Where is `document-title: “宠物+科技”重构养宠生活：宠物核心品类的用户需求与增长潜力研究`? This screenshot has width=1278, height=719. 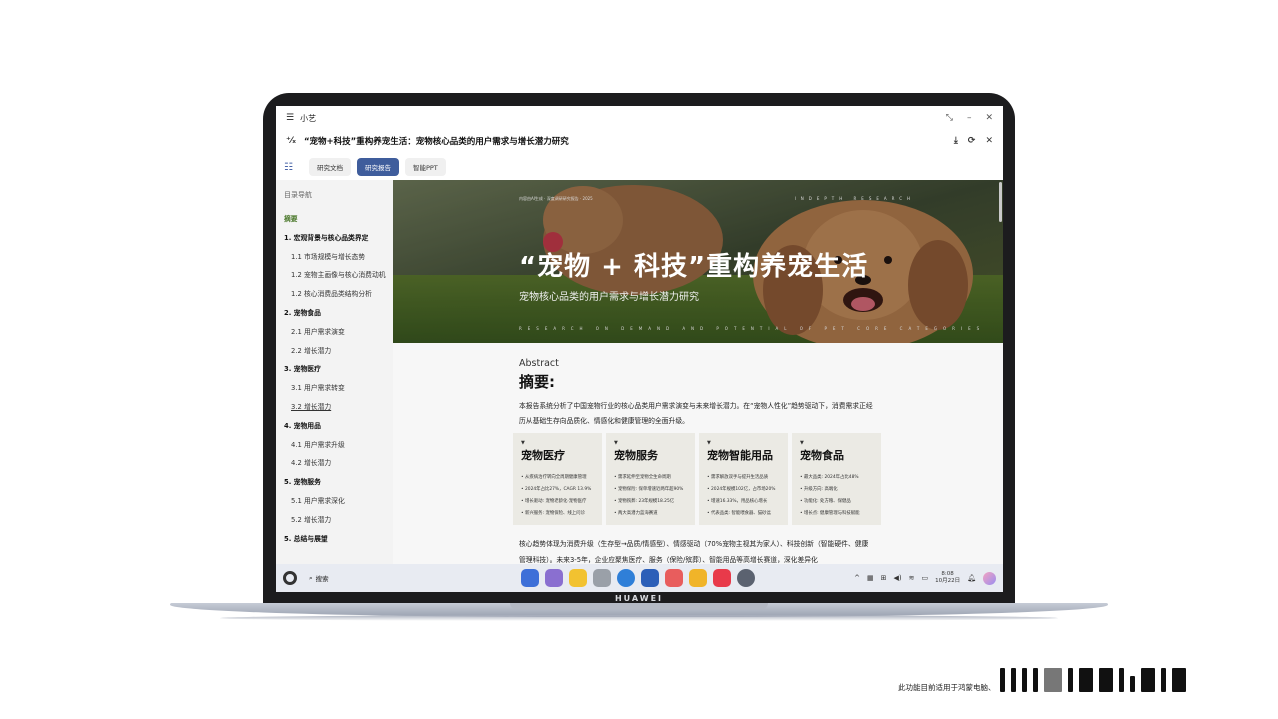 document-title: “宠物+科技”重构养宠生活：宠物核心品类的用户需求与增长潜力研究 is located at coordinates (436, 142).